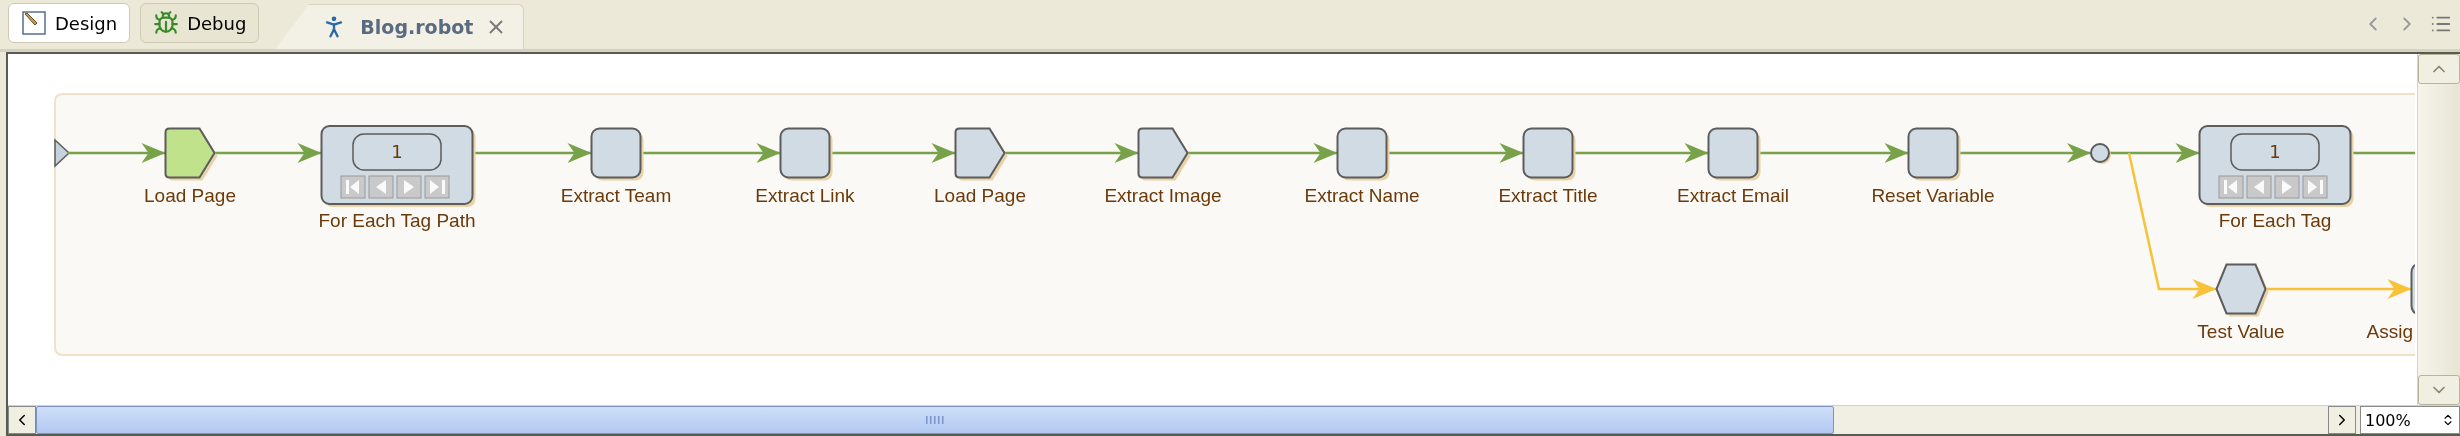 Image resolution: width=2460 pixels, height=436 pixels. I want to click on scrollbar-thumb, so click(935, 420).